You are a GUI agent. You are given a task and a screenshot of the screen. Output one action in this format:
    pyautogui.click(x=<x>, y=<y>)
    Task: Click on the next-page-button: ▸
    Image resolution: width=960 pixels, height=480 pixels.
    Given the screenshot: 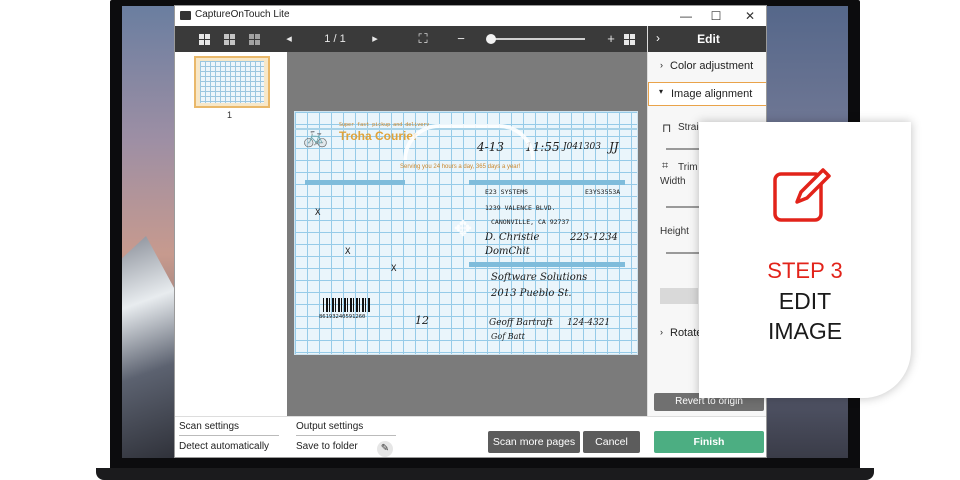 What is the action you would take?
    pyautogui.click(x=375, y=39)
    